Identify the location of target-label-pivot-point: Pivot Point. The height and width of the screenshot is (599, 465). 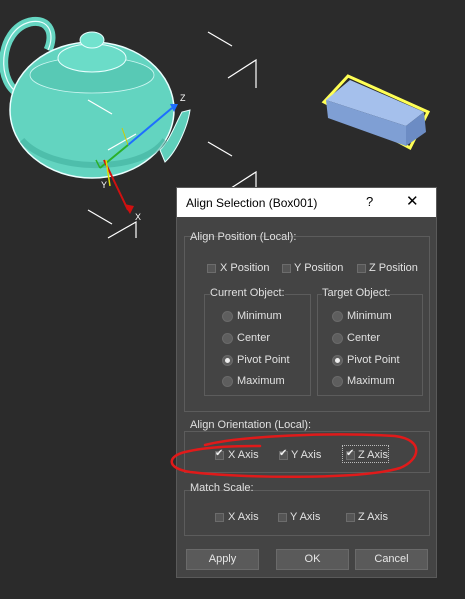
(373, 360).